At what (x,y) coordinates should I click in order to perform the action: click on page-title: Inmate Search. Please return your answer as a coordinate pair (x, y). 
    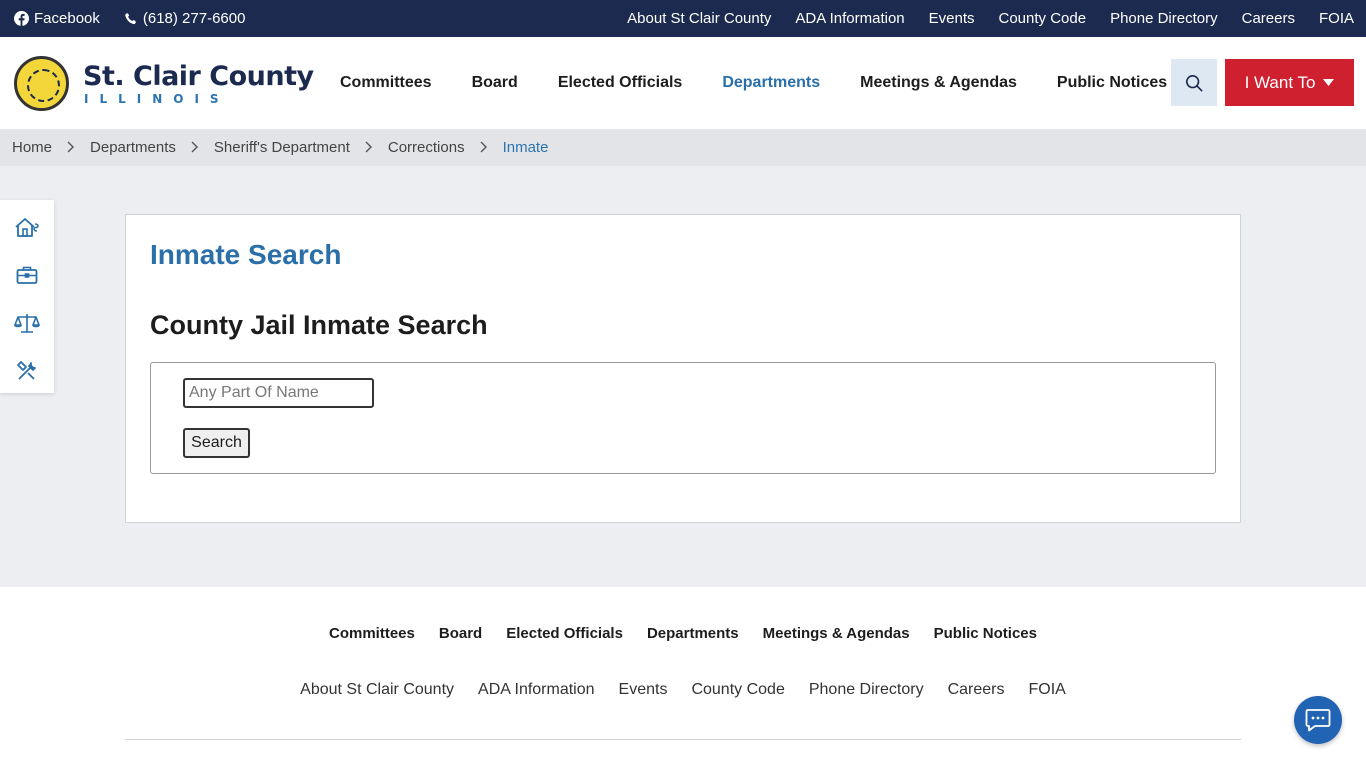
    Looking at the image, I should click on (246, 254).